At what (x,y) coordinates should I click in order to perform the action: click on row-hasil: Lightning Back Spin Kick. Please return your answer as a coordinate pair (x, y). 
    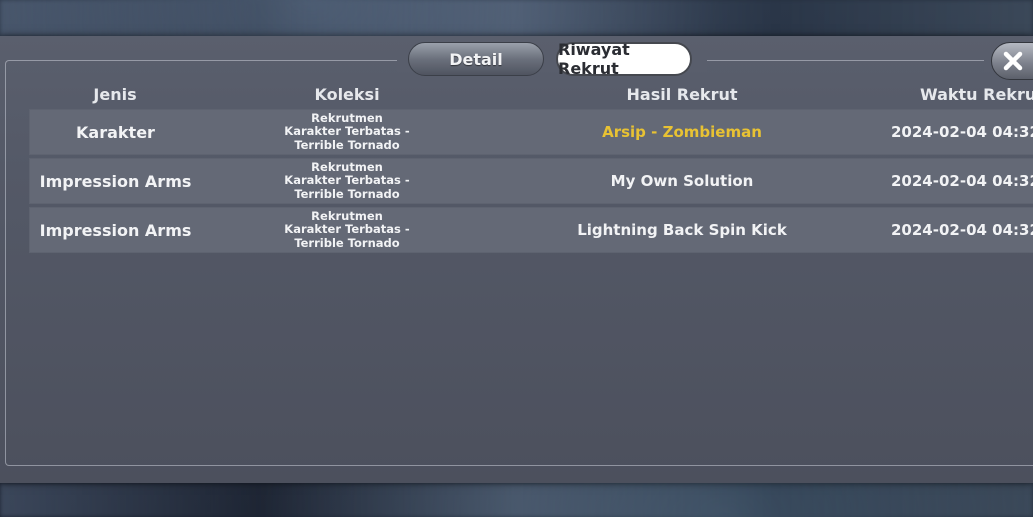
    Looking at the image, I should click on (682, 230).